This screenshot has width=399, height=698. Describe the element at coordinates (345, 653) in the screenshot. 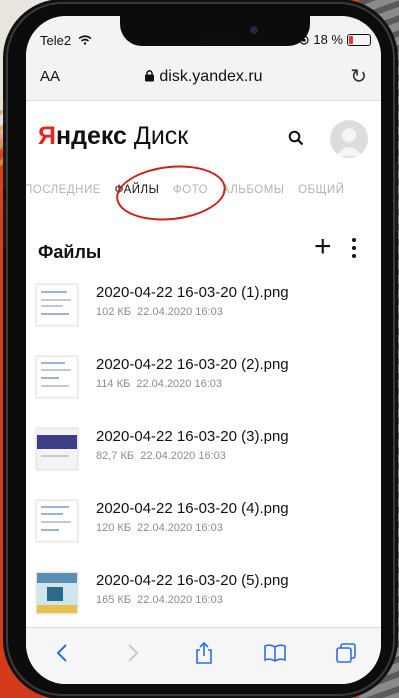

I see `tabs-icon` at that location.